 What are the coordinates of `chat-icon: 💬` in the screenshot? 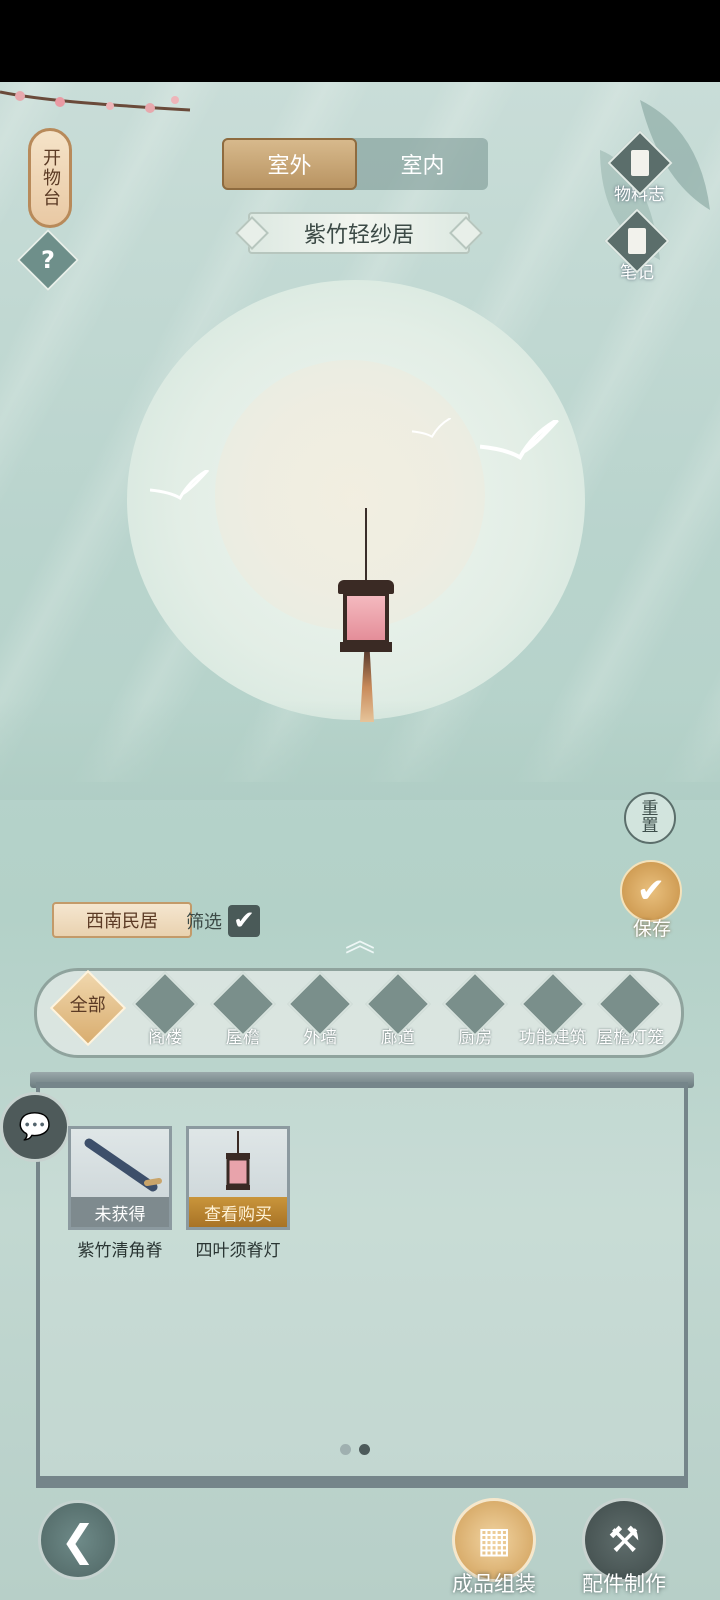 It's located at (35, 1127).